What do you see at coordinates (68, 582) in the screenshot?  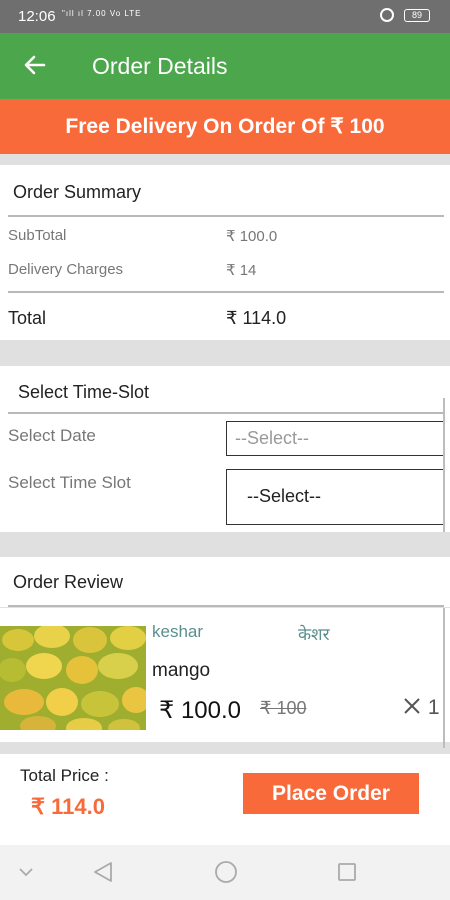 I see `order-review-title: Order Review` at bounding box center [68, 582].